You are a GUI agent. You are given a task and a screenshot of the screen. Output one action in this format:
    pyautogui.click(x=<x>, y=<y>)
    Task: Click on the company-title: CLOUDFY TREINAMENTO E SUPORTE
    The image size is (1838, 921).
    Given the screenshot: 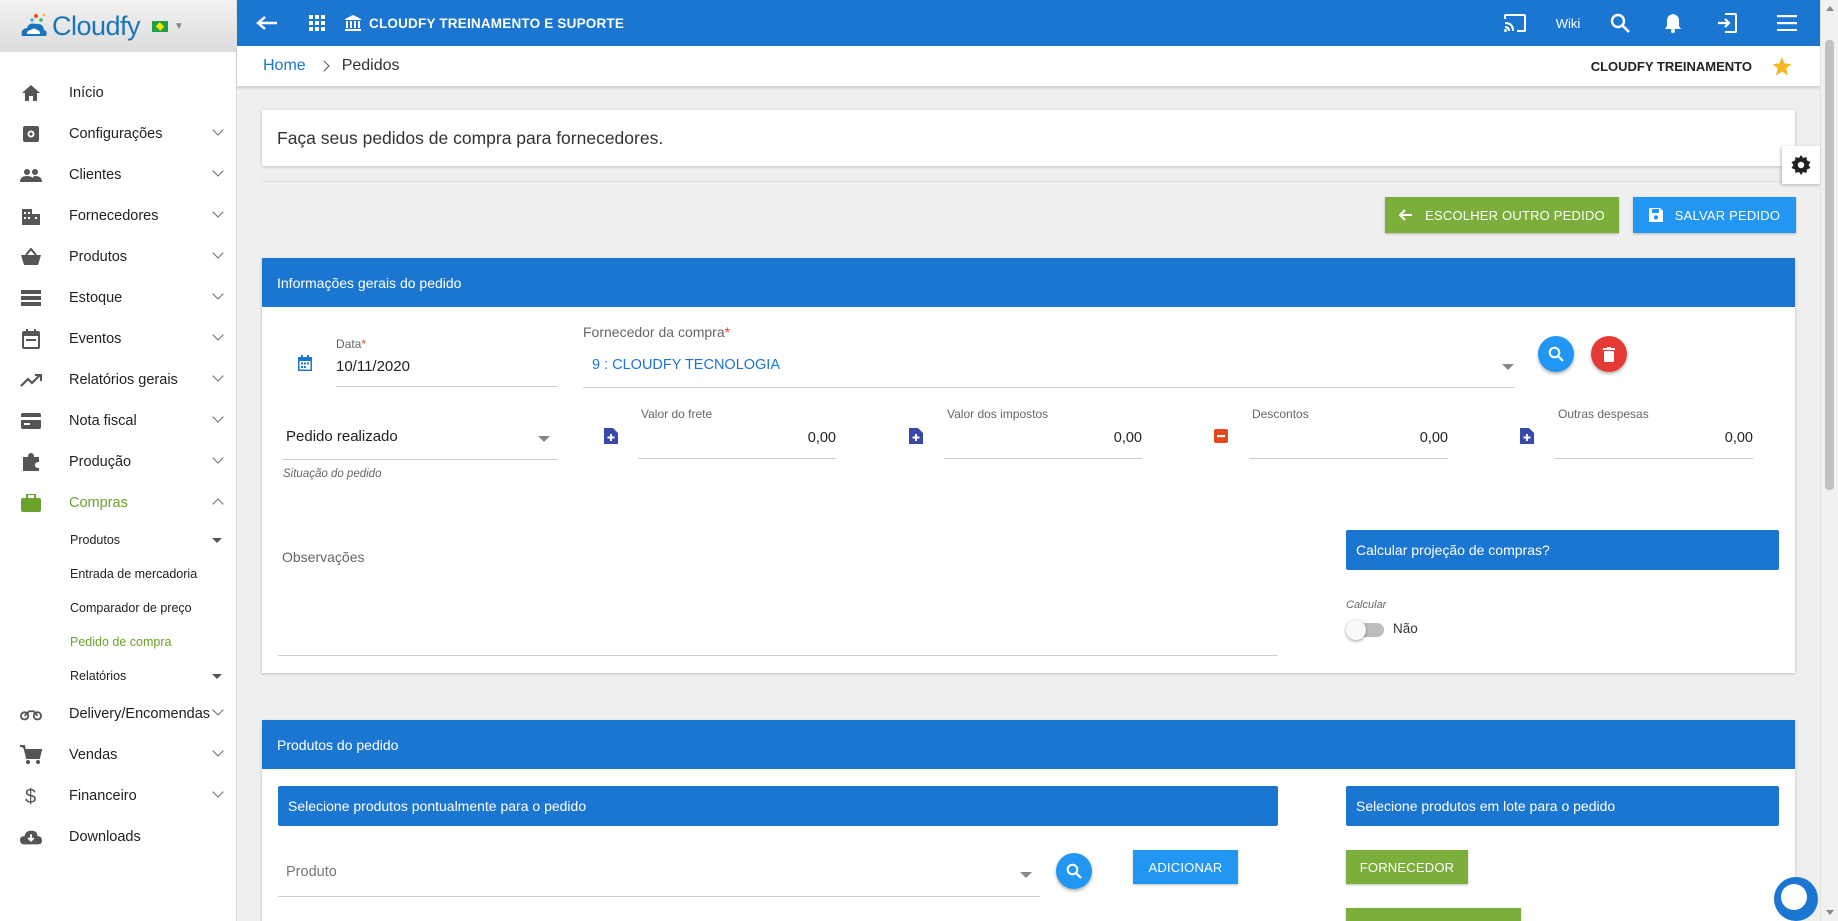 What is the action you would take?
    pyautogui.click(x=480, y=23)
    